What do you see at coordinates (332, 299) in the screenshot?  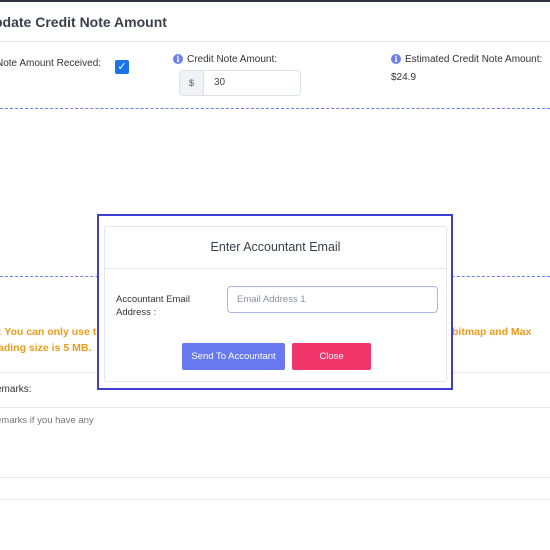 I see `accountant-email-input` at bounding box center [332, 299].